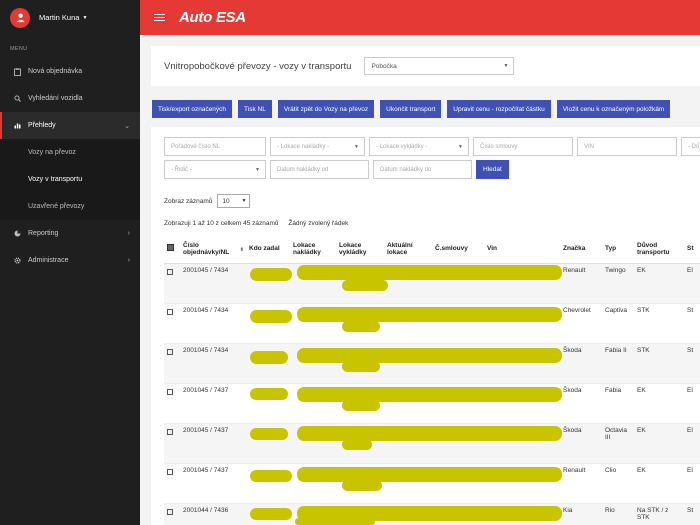 Image resolution: width=700 pixels, height=525 pixels. I want to click on sidebar-item-administration: Administrace ›, so click(70, 260).